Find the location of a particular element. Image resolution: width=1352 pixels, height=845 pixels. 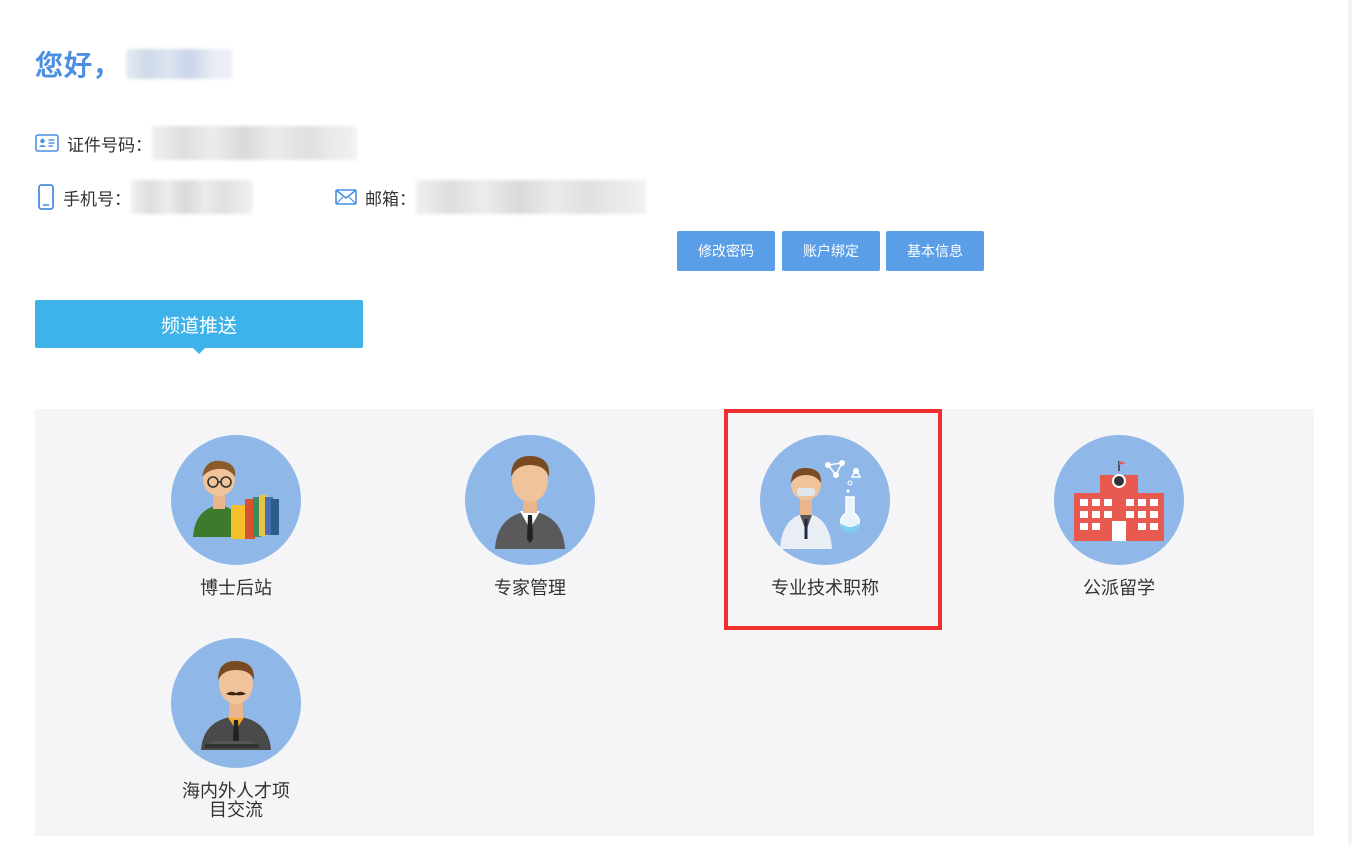

tab-pointer is located at coordinates (199, 350).